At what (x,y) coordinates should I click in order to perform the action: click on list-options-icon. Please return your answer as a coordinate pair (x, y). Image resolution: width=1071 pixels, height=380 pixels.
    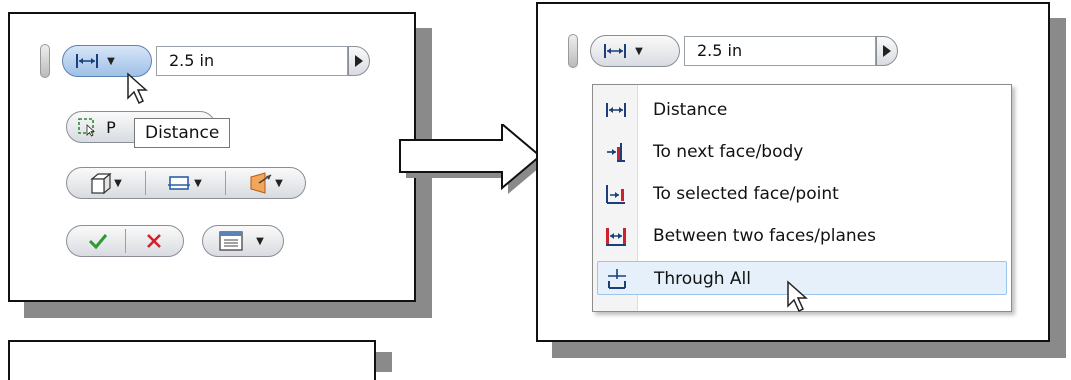
    Looking at the image, I should click on (231, 241).